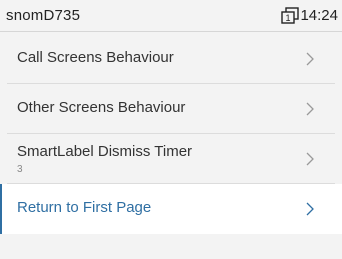  Describe the element at coordinates (105, 151) in the screenshot. I see `menu-item-label: SmartLabel Dismiss Timer` at that location.